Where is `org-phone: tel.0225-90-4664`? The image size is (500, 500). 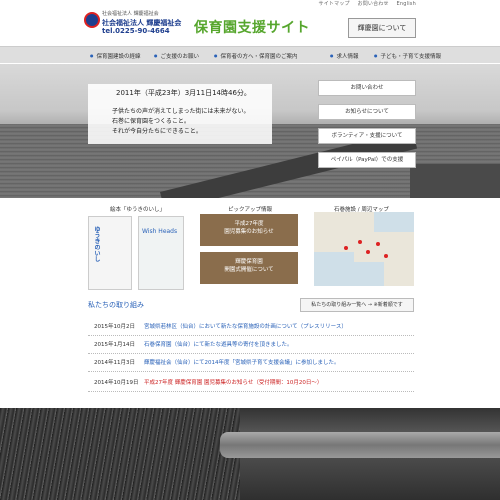 org-phone: tel.0225-90-4664 is located at coordinates (136, 31).